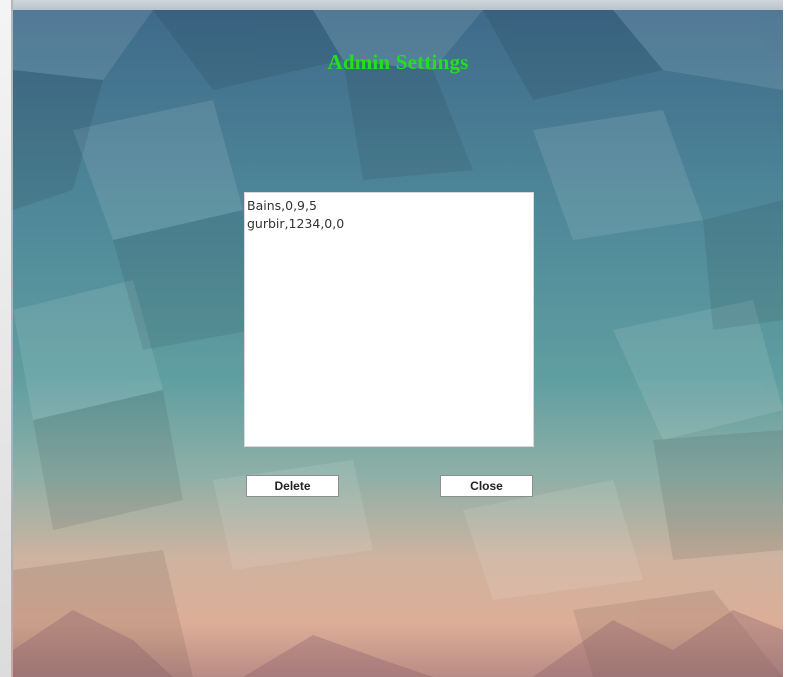  Describe the element at coordinates (486, 486) in the screenshot. I see `close-button: Close` at that location.